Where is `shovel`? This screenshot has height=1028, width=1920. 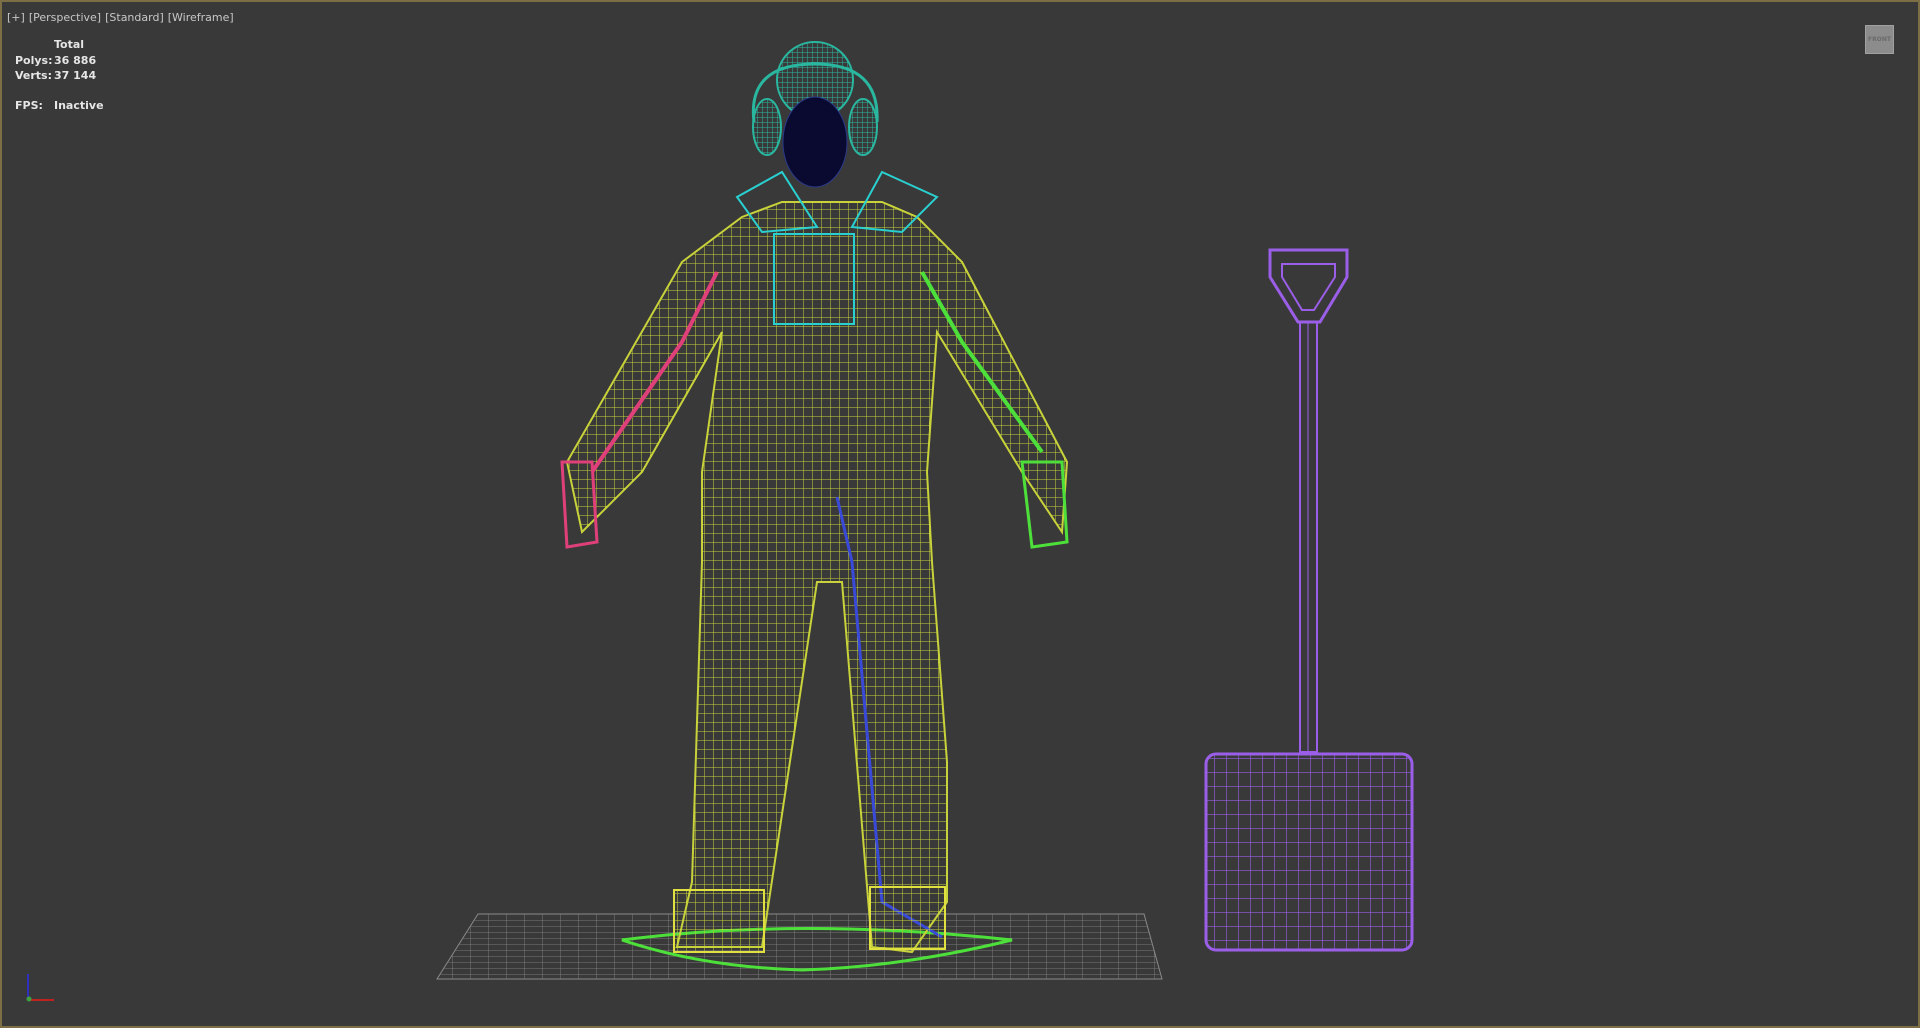
shovel is located at coordinates (1309, 600).